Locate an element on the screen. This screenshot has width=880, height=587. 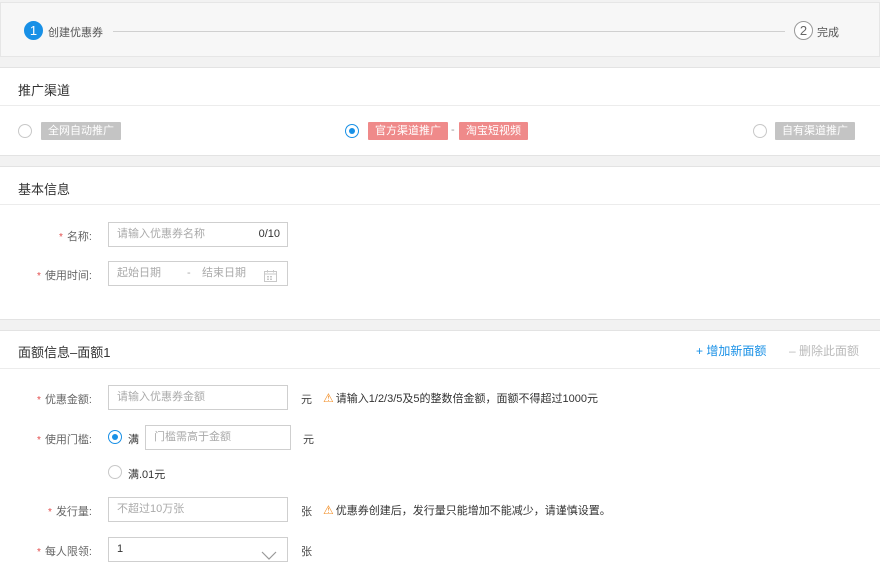
step-1-label: 创建优惠券 is located at coordinates (75, 33).